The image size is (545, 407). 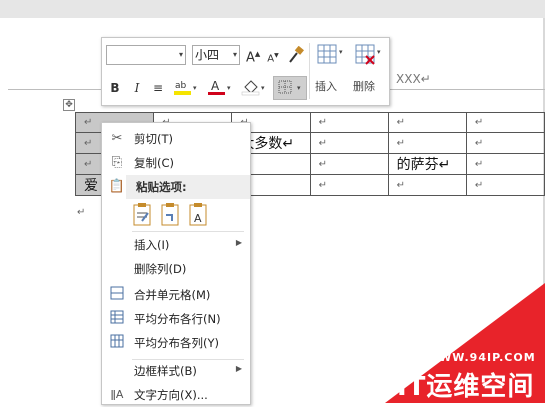 I want to click on paste-text-only-button: A, so click(x=199, y=214).